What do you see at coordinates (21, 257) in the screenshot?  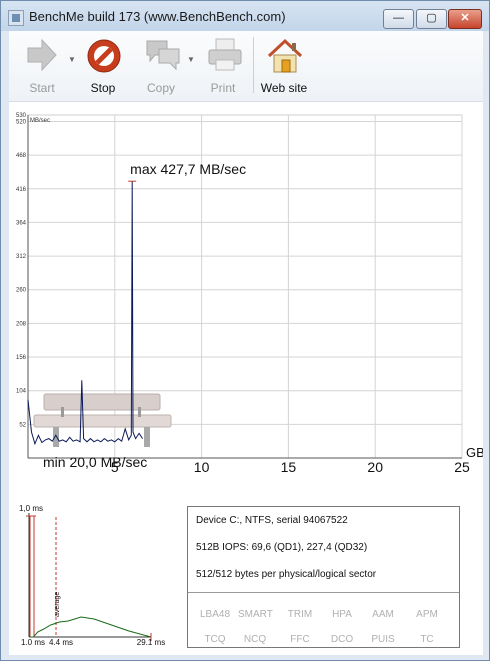 I see `y-tick-label: 312` at bounding box center [21, 257].